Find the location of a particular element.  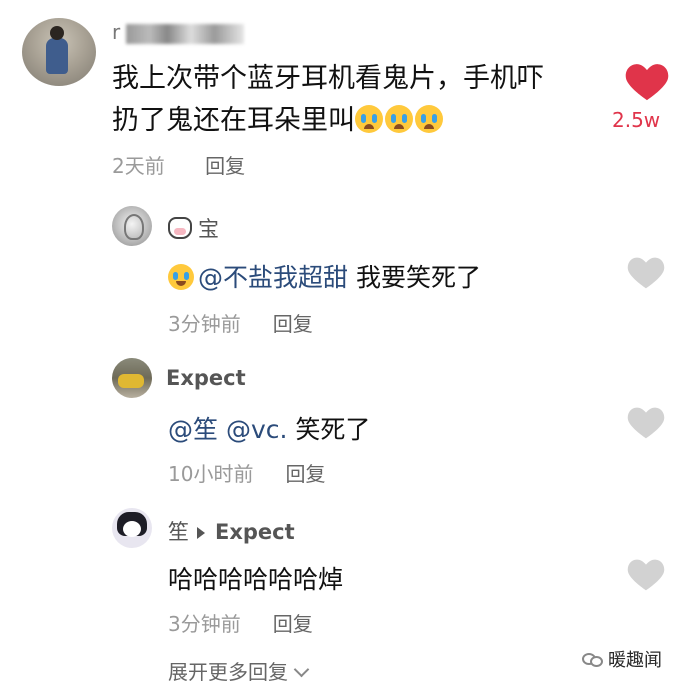

reply-username: Expect is located at coordinates (206, 378).